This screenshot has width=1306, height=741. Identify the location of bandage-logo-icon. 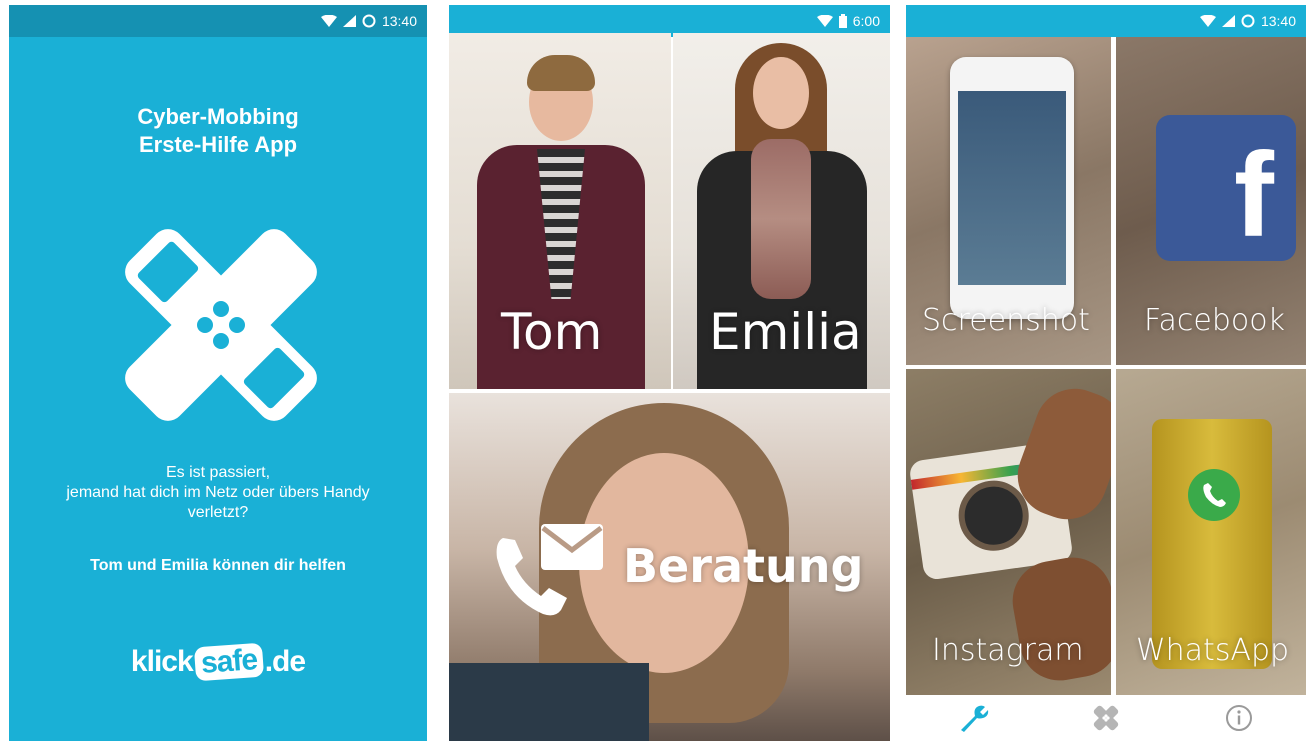
(221, 325).